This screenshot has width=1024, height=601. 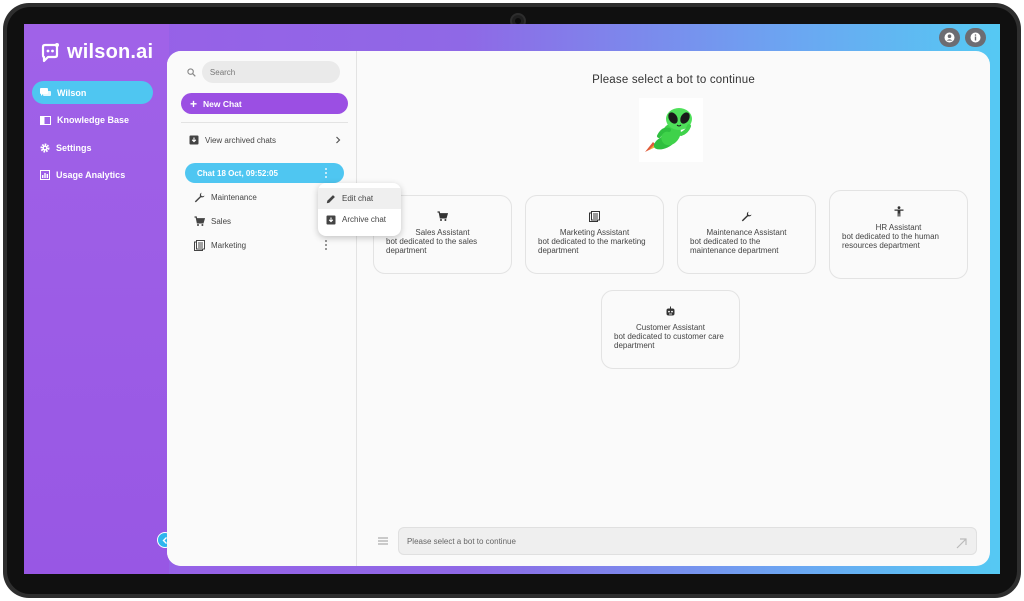 What do you see at coordinates (364, 219) in the screenshot?
I see `archive-chat-label: Archive chat` at bounding box center [364, 219].